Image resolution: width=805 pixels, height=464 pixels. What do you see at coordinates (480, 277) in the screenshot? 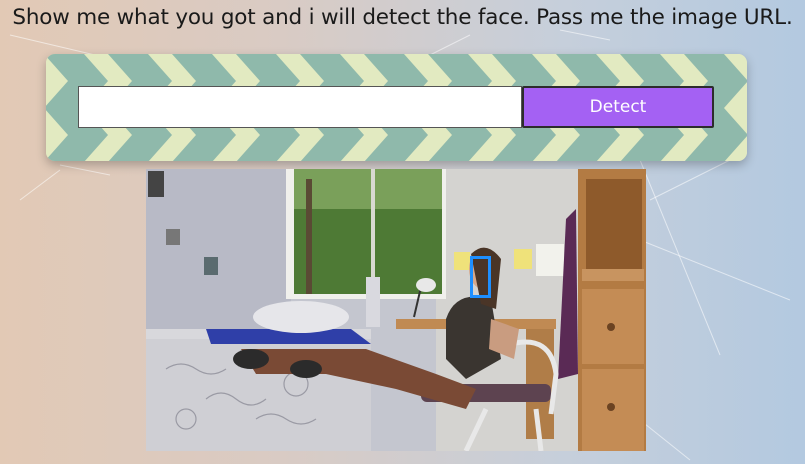
I see `face-detection-box` at bounding box center [480, 277].